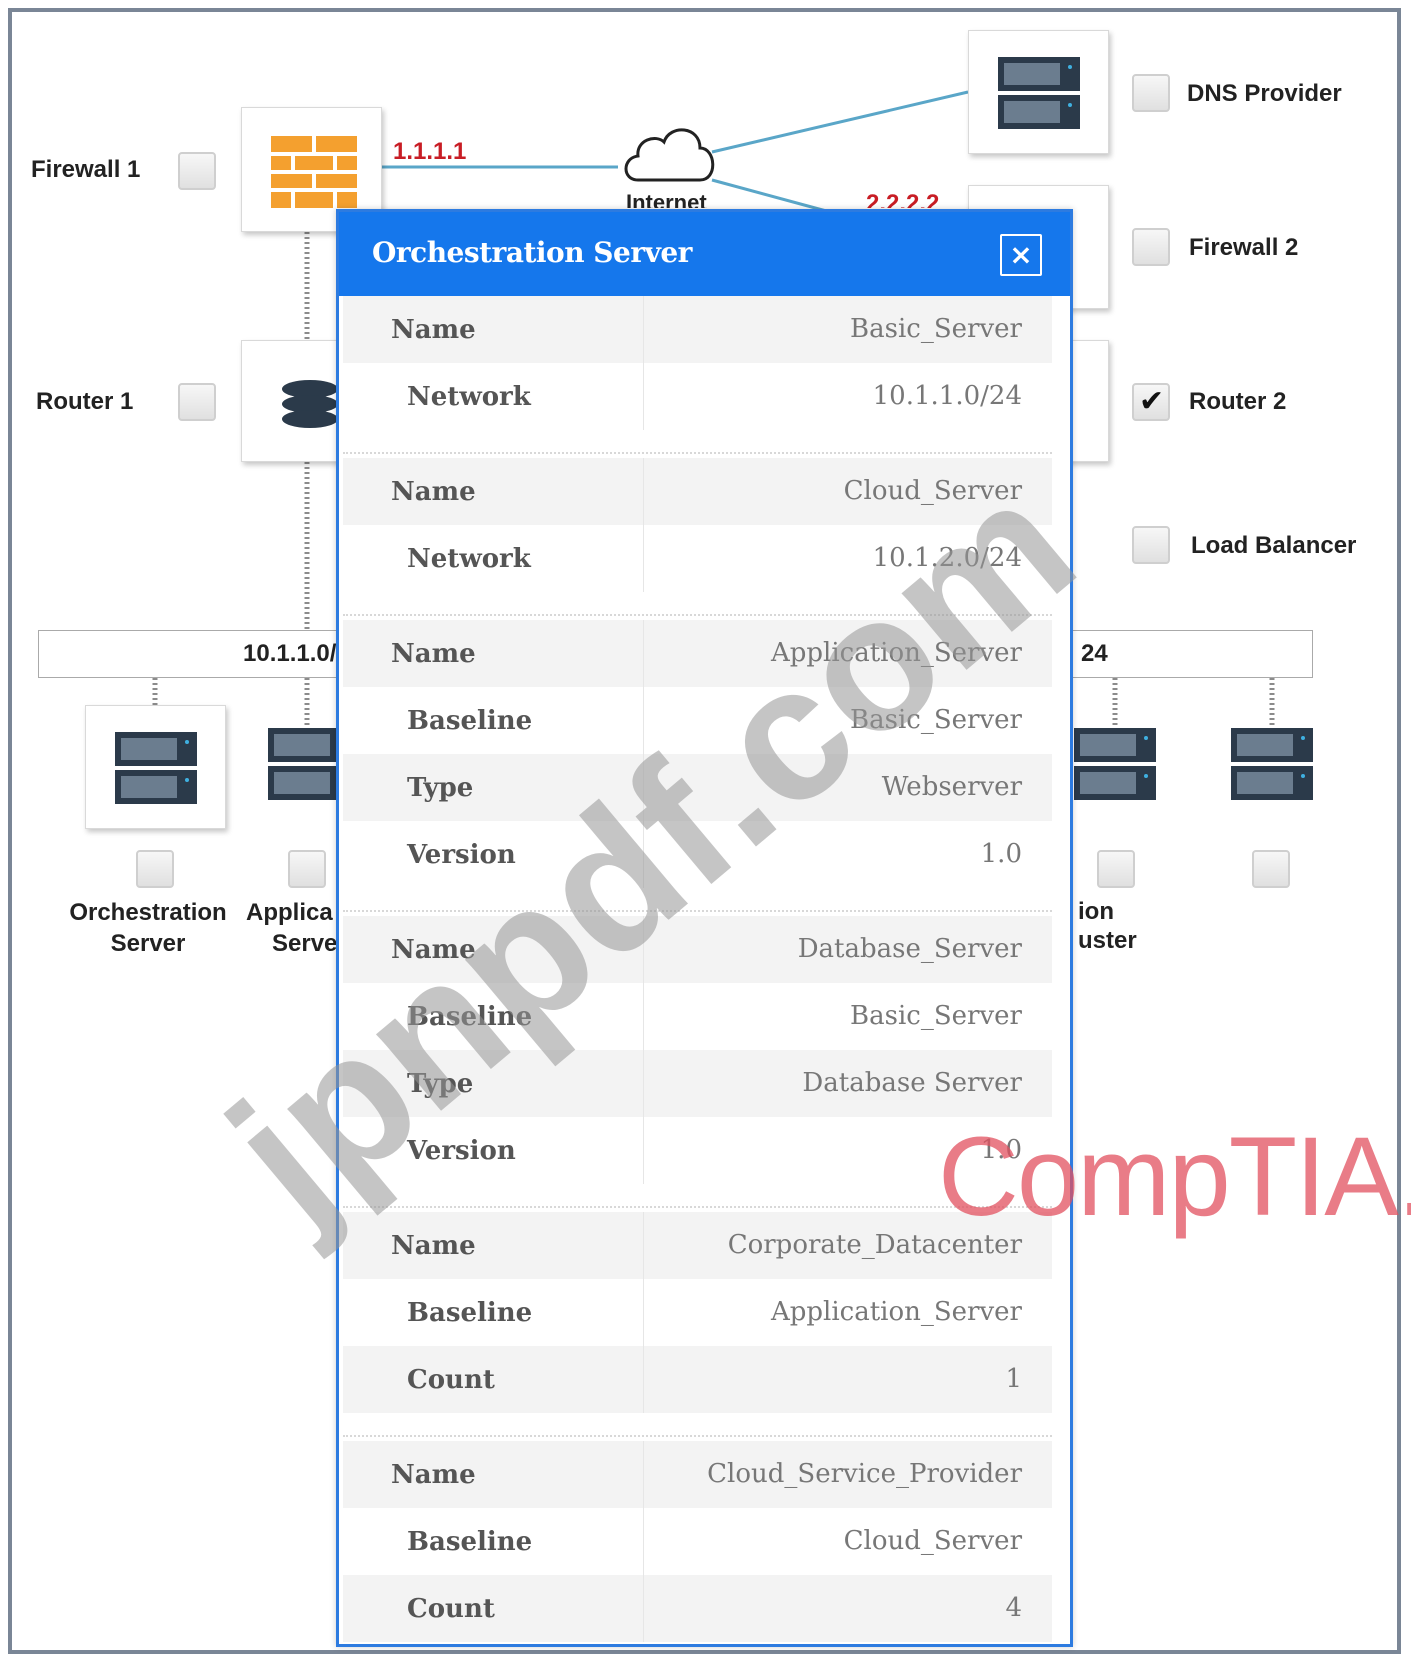  Describe the element at coordinates (840, 122) in the screenshot. I see `line-internet-dns` at that location.